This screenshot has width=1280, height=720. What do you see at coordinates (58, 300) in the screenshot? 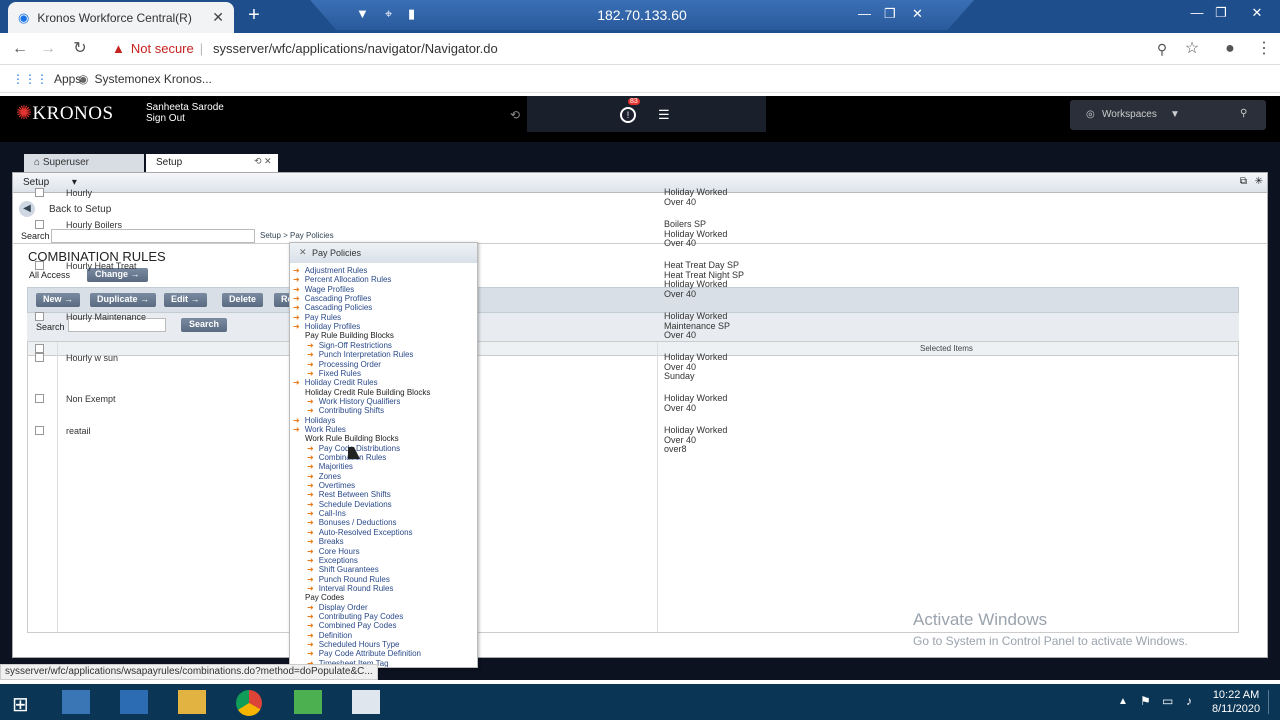
I see `new-button: New →` at bounding box center [58, 300].